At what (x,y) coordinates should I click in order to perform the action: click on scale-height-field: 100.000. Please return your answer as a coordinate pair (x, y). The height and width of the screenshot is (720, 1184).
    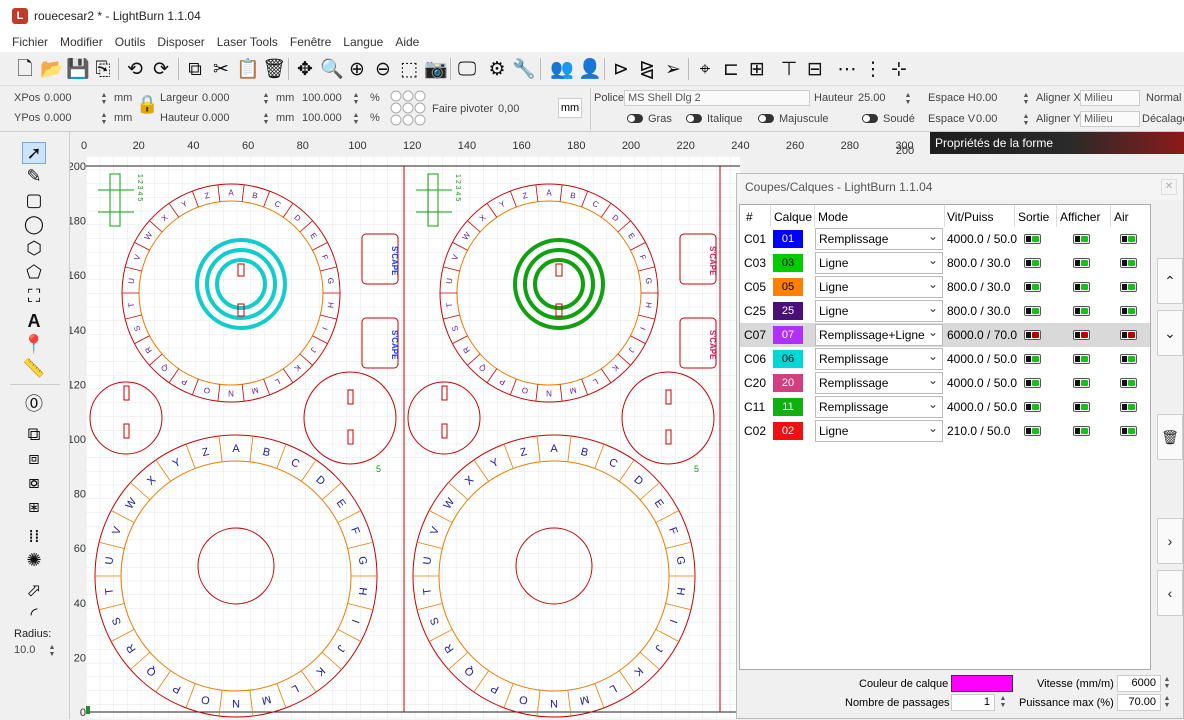
    Looking at the image, I should click on (322, 118).